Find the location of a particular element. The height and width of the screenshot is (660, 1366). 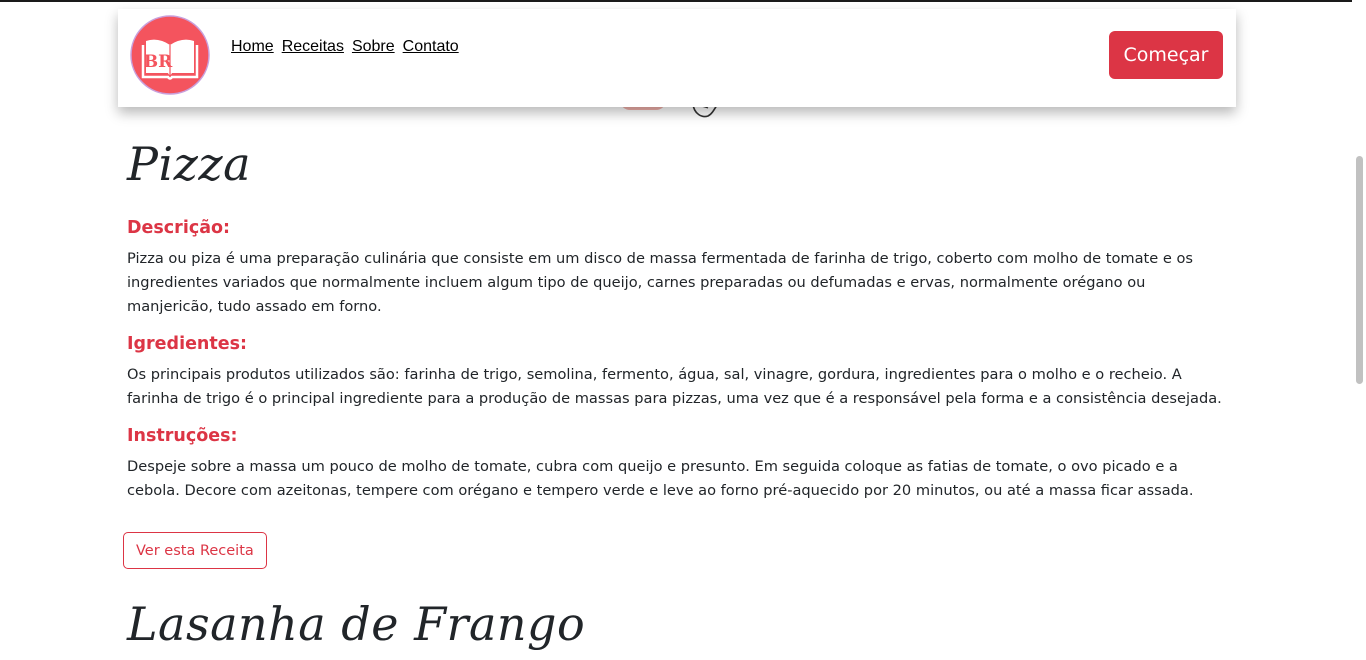

main-nav: Home Receitas Sobre Contato is located at coordinates (345, 47).